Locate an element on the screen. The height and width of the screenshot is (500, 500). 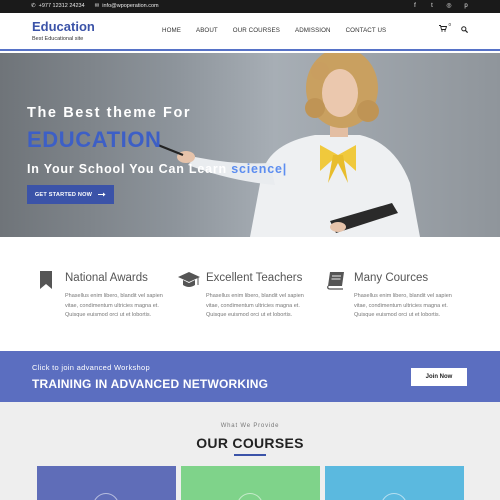
hero-title: EDUCATION is located at coordinates (94, 139).